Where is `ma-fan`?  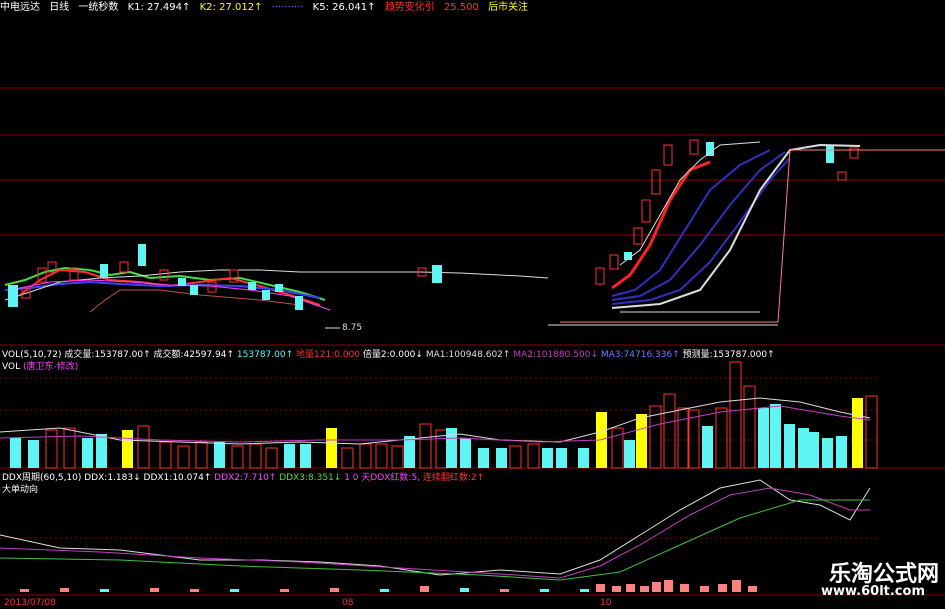
ma-fan is located at coordinates (746, 233).